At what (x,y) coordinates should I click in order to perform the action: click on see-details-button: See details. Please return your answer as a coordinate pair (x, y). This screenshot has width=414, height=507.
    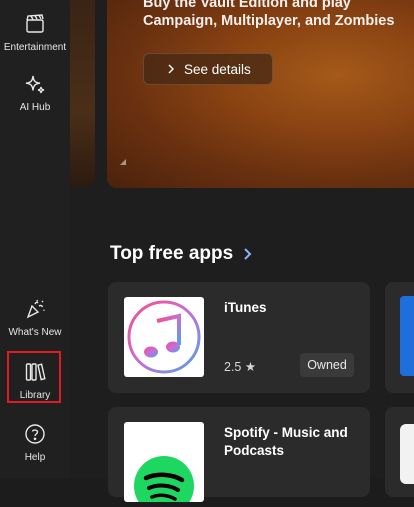
    Looking at the image, I should click on (208, 69).